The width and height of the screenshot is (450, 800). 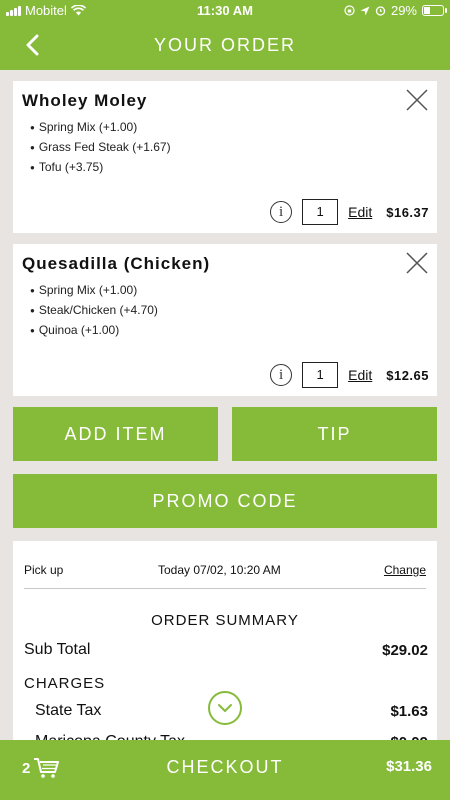 What do you see at coordinates (225, 767) in the screenshot?
I see `checkout-label: CHECKOUT` at bounding box center [225, 767].